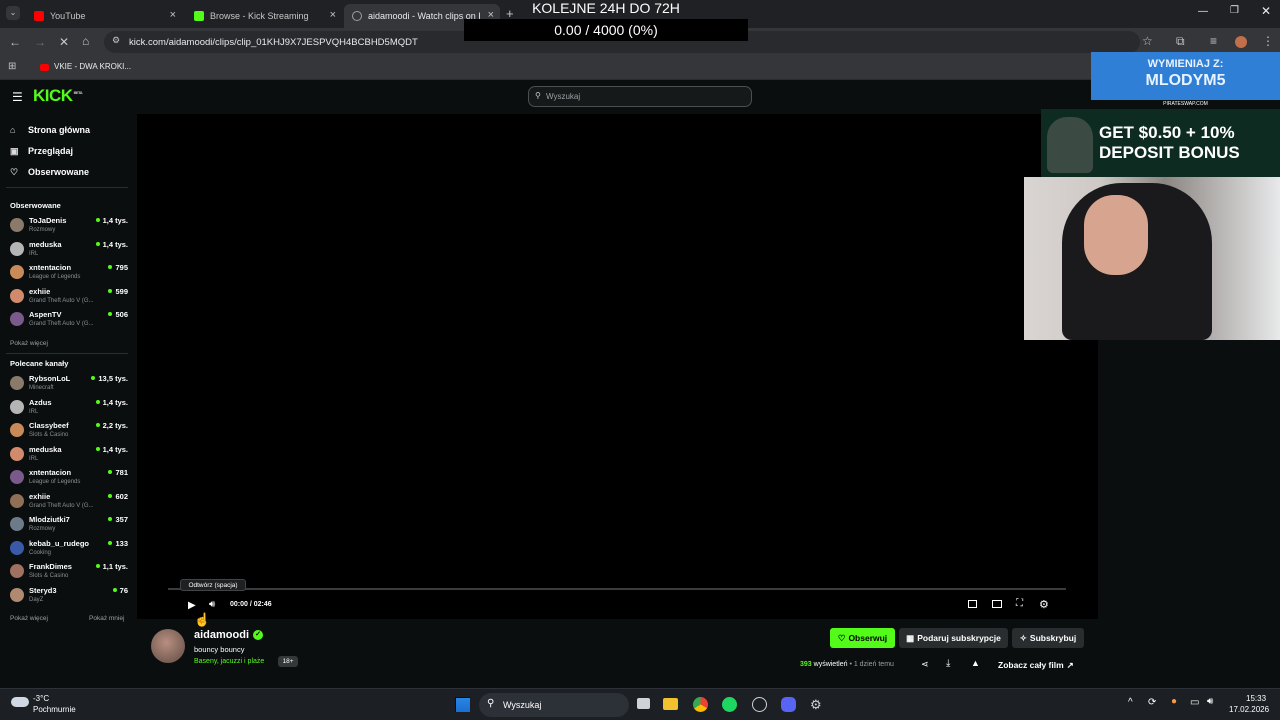  I want to click on close-window-button: ✕, so click(1266, 11).